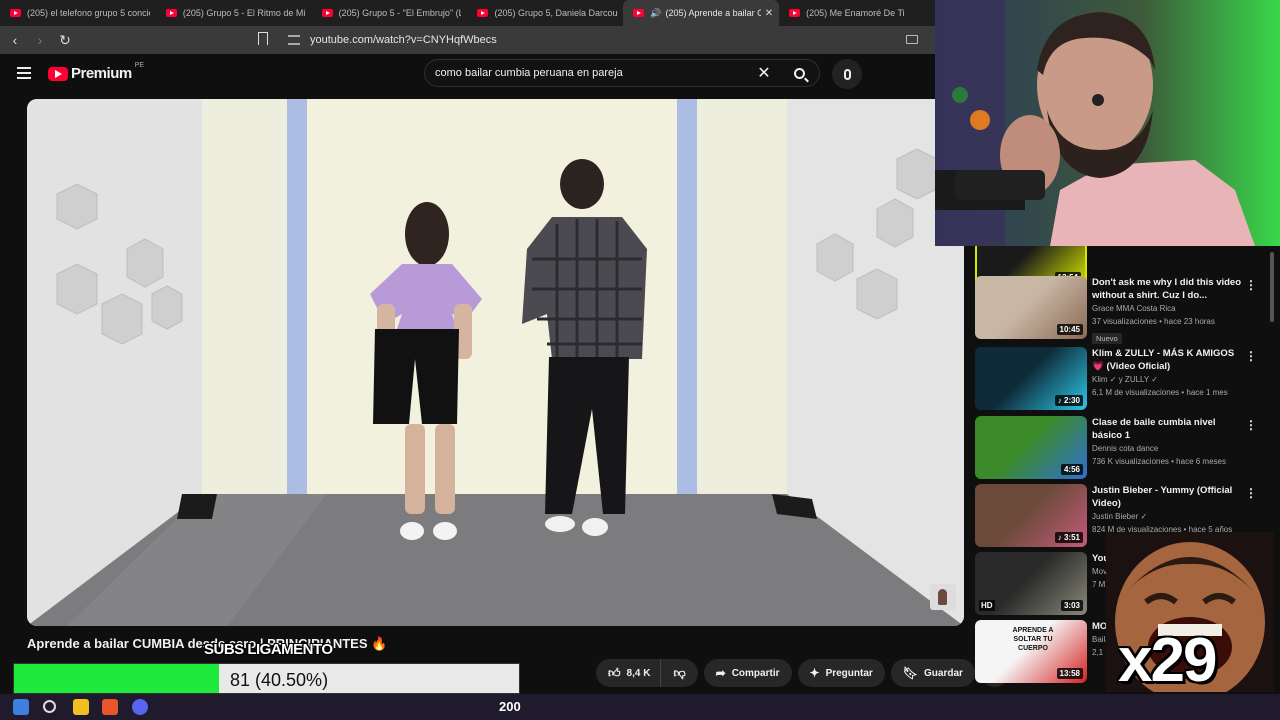  I want to click on thumbnail-text: APRENDE A SOLTAR TU CUERPO, so click(1033, 639).